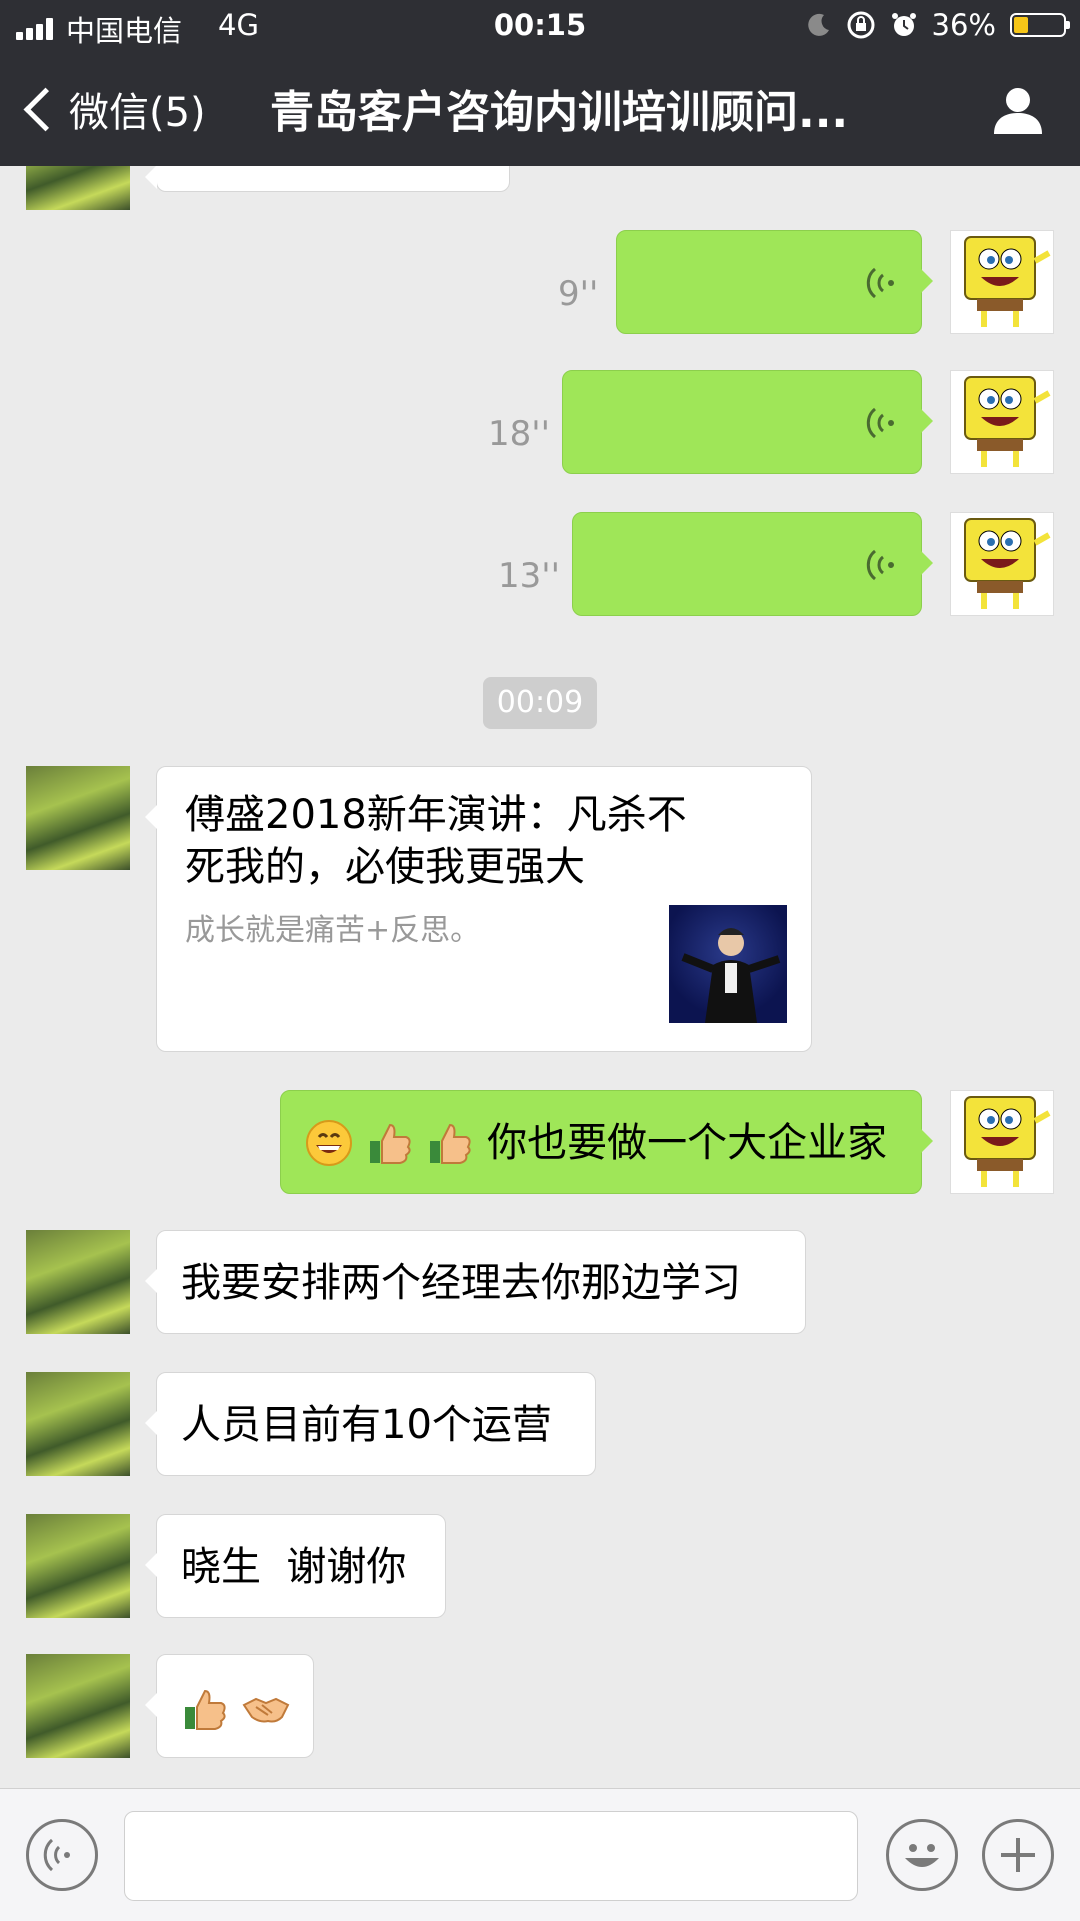 Image resolution: width=1080 pixels, height=1921 pixels. Describe the element at coordinates (137, 113) in the screenshot. I see `back-label: 微信(5)` at that location.